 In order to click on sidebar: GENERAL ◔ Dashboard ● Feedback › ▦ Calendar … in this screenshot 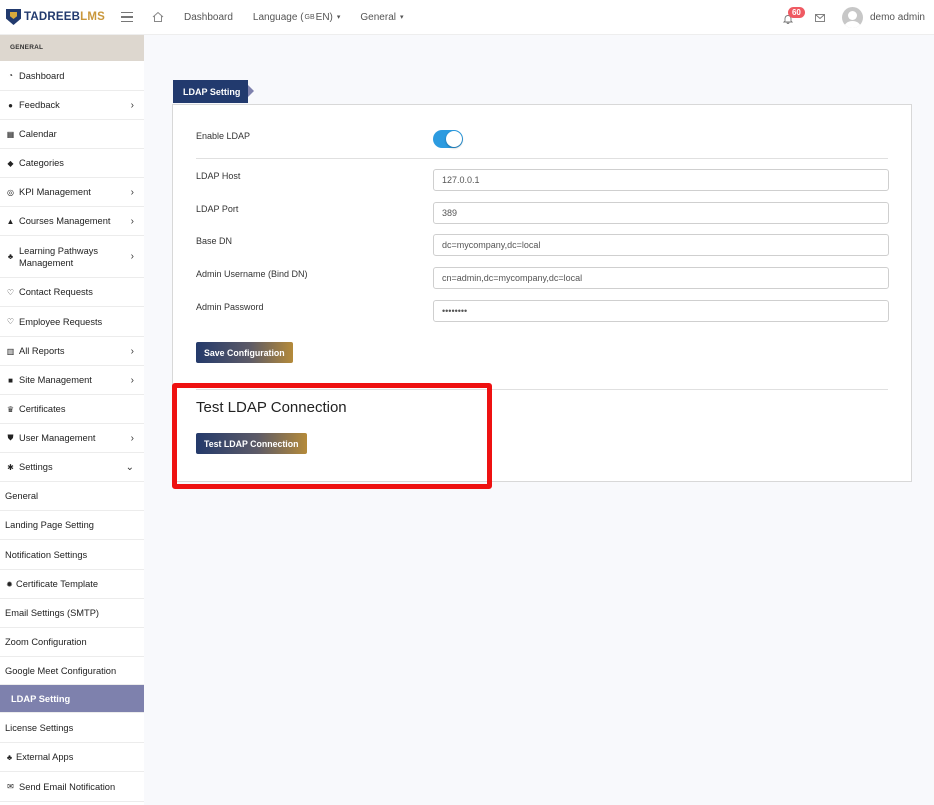, I will do `click(72, 420)`.